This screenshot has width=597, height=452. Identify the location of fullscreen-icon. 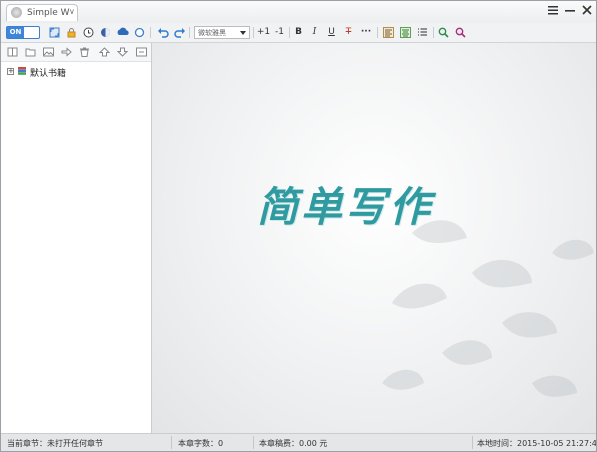
(54, 32).